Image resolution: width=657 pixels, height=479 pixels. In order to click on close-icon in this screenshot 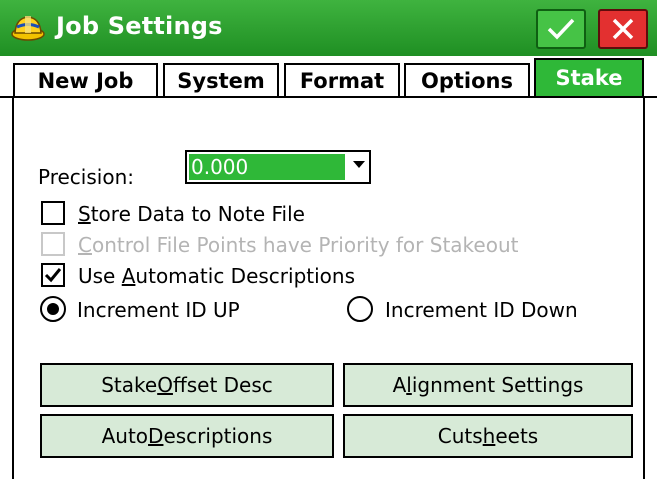, I will do `click(623, 29)`.